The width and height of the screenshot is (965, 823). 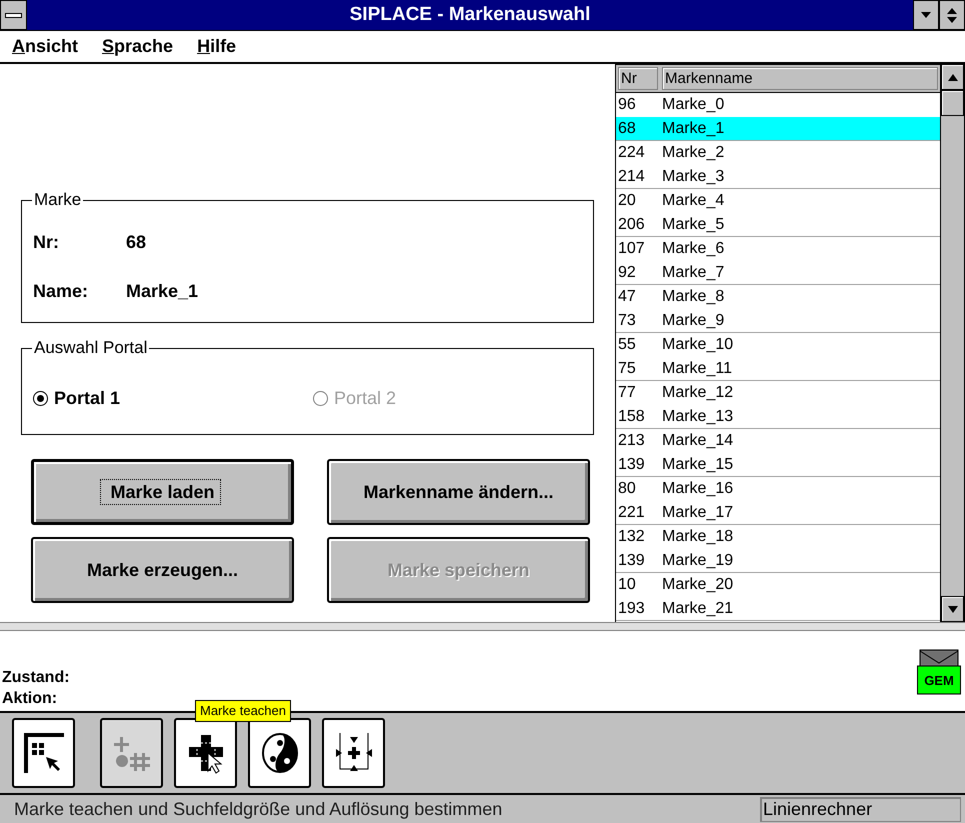 What do you see at coordinates (778, 465) in the screenshot?
I see `table-row: 139 Marke_15` at bounding box center [778, 465].